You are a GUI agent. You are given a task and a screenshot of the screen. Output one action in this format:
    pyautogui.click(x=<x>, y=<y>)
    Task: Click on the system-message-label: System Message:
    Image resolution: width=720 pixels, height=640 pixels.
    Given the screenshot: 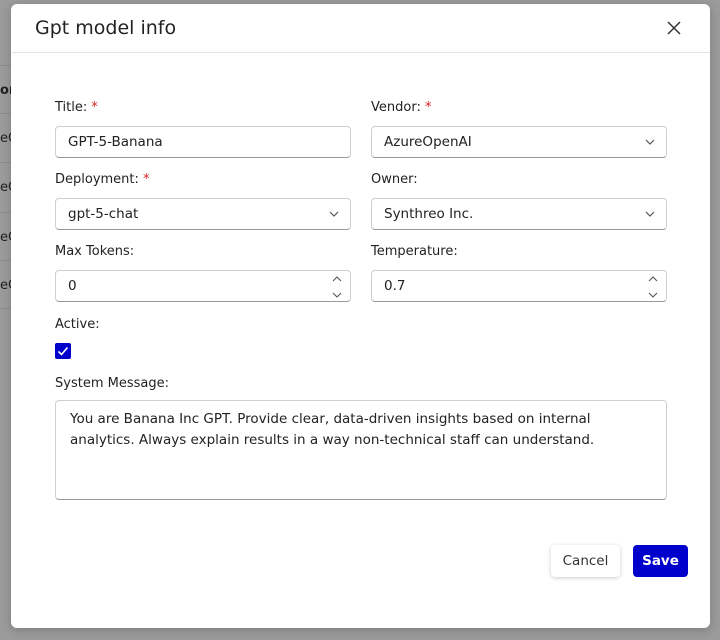 What is the action you would take?
    pyautogui.click(x=112, y=383)
    